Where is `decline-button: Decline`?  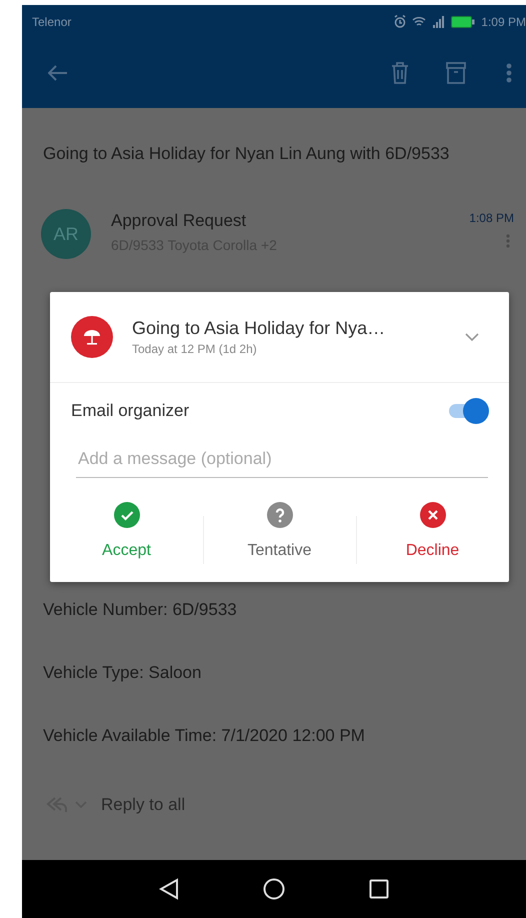
decline-button: Decline is located at coordinates (432, 532).